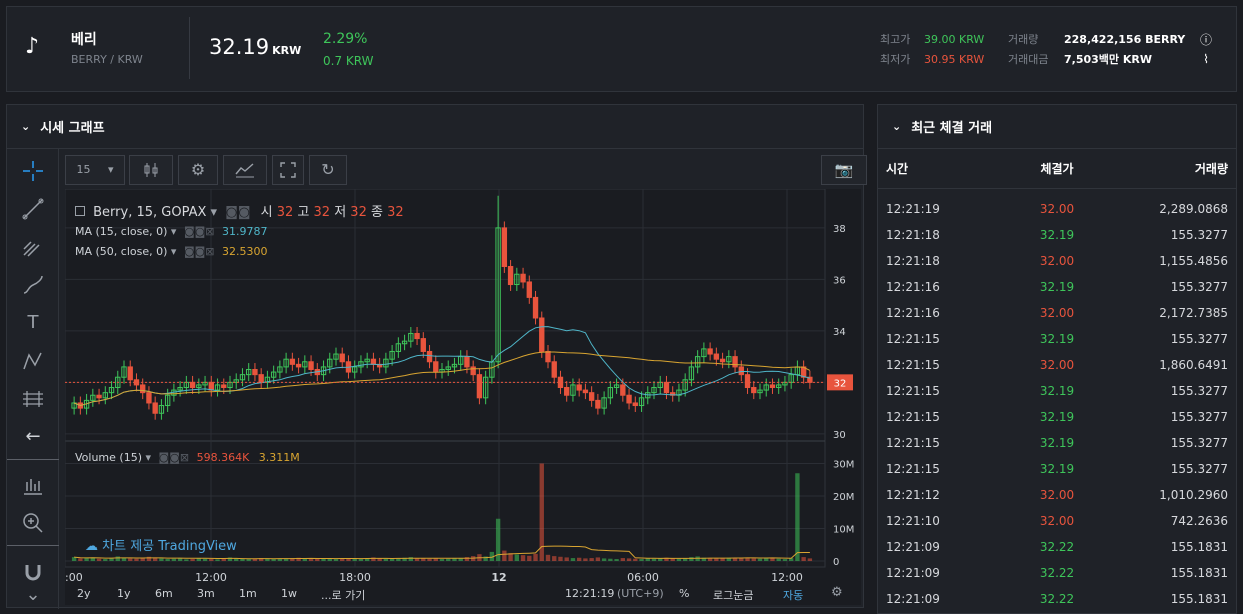 The width and height of the screenshot is (1243, 614). Describe the element at coordinates (124, 593) in the screenshot. I see `range-1y: 1y` at that location.